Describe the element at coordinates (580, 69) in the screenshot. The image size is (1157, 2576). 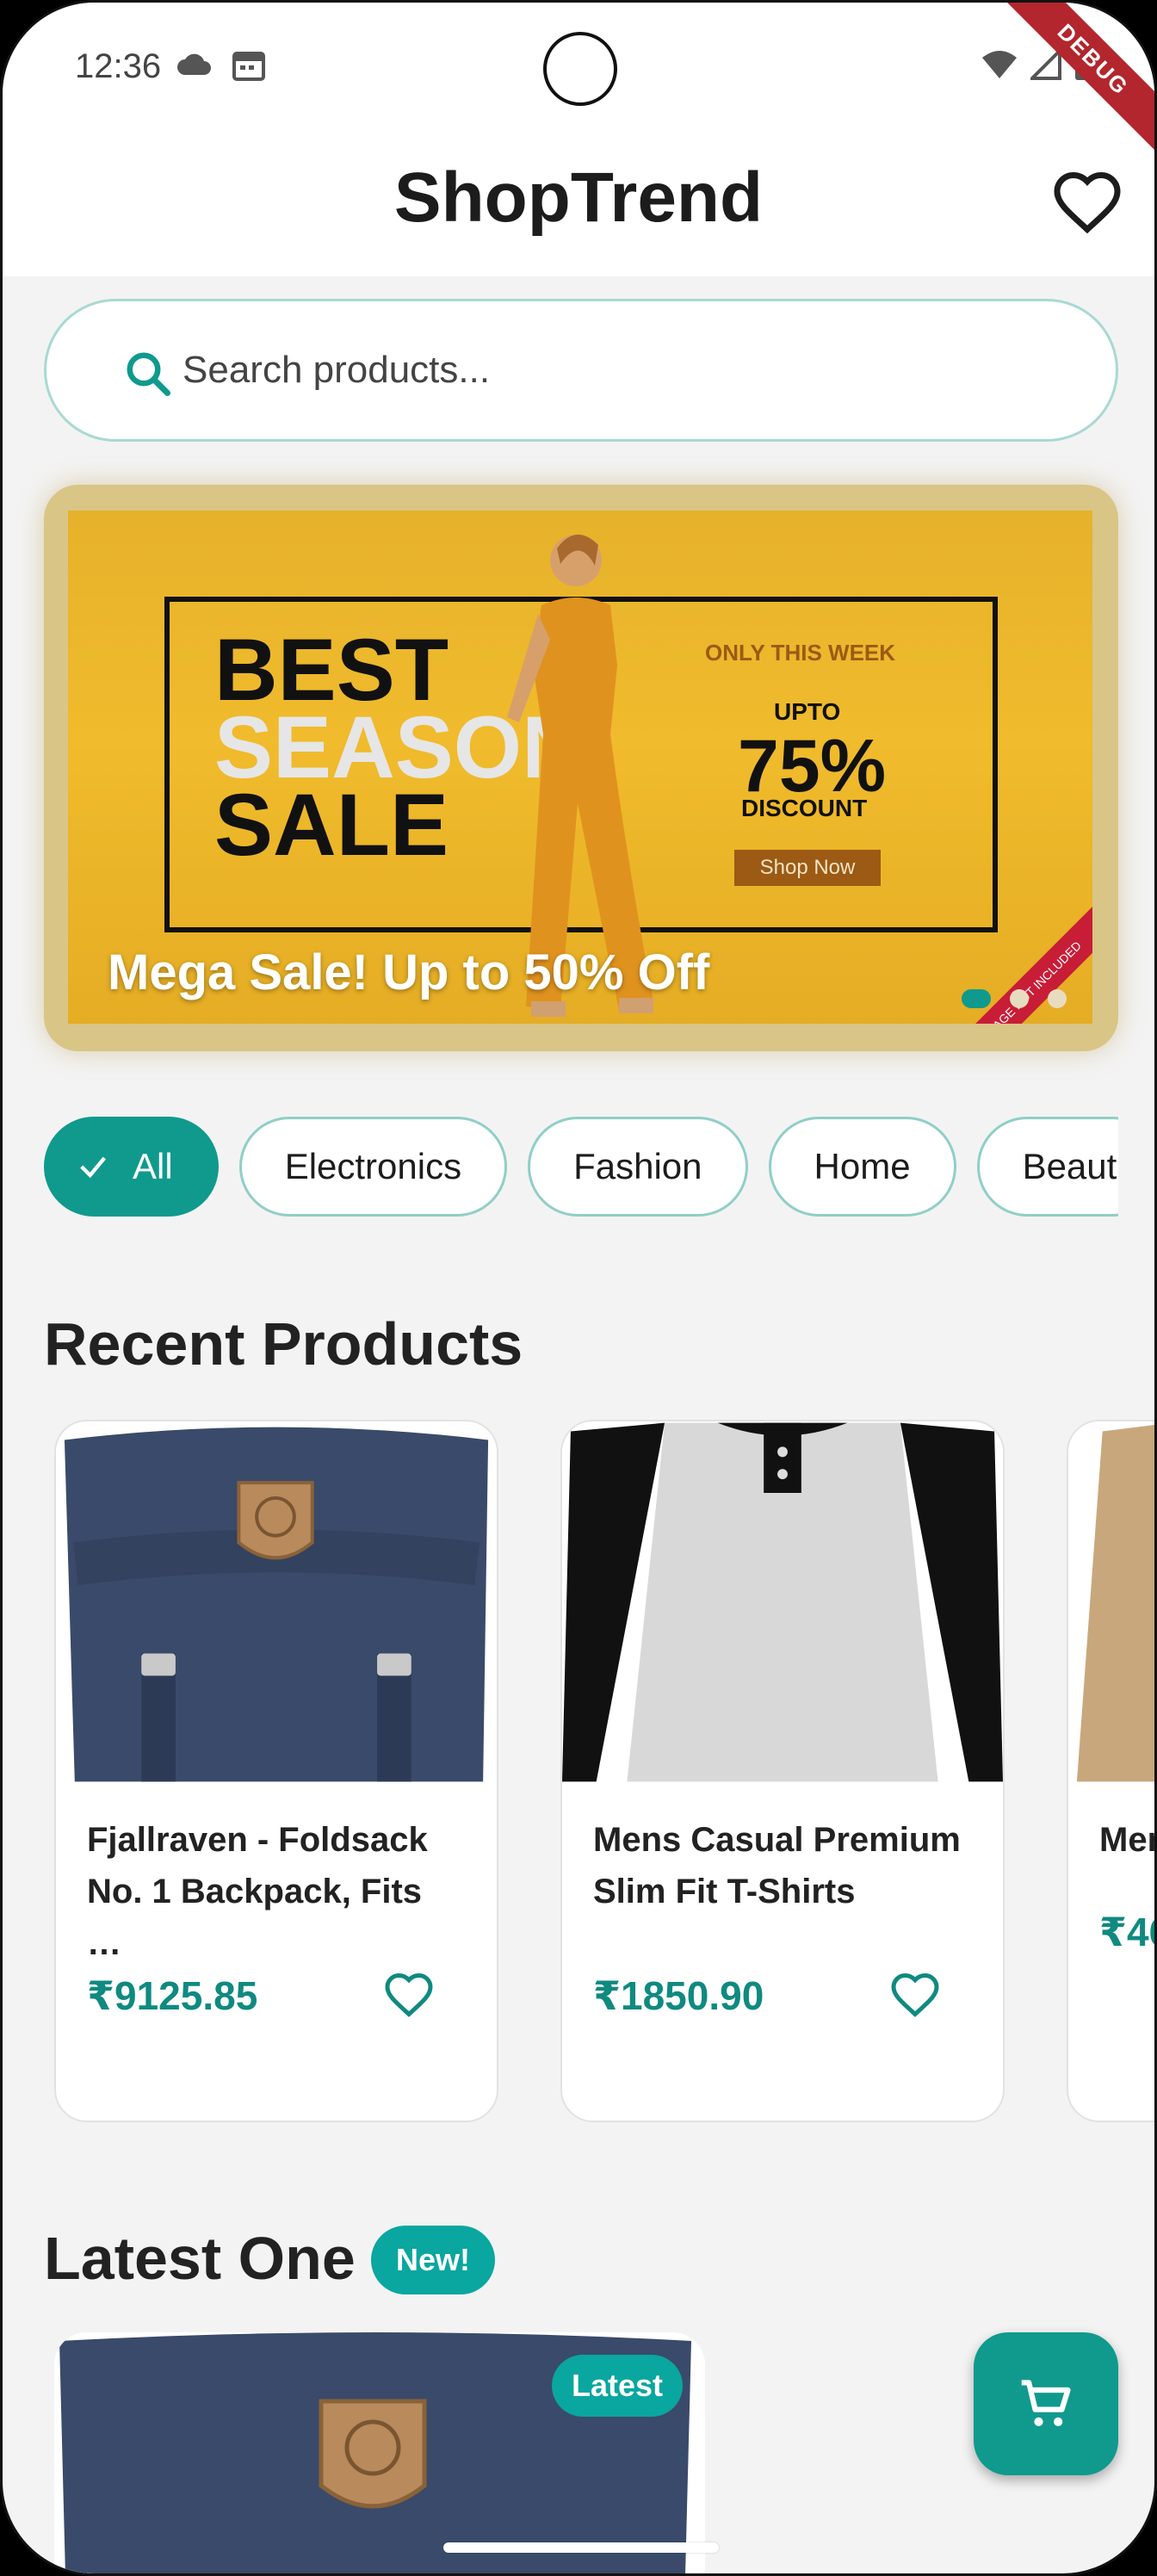
I see `front-camera` at that location.